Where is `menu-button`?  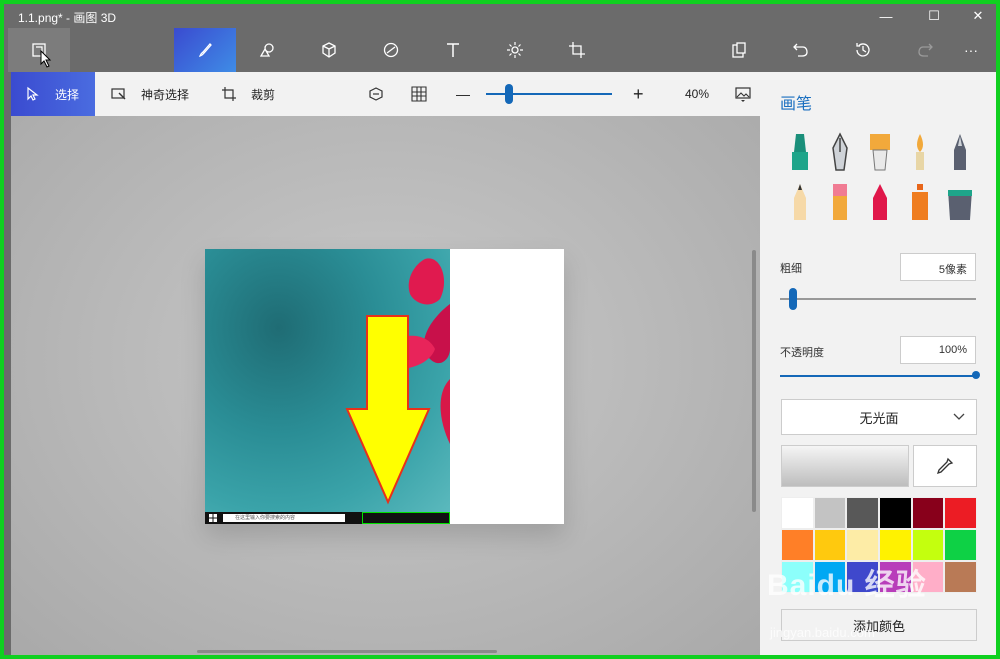 menu-button is located at coordinates (39, 50).